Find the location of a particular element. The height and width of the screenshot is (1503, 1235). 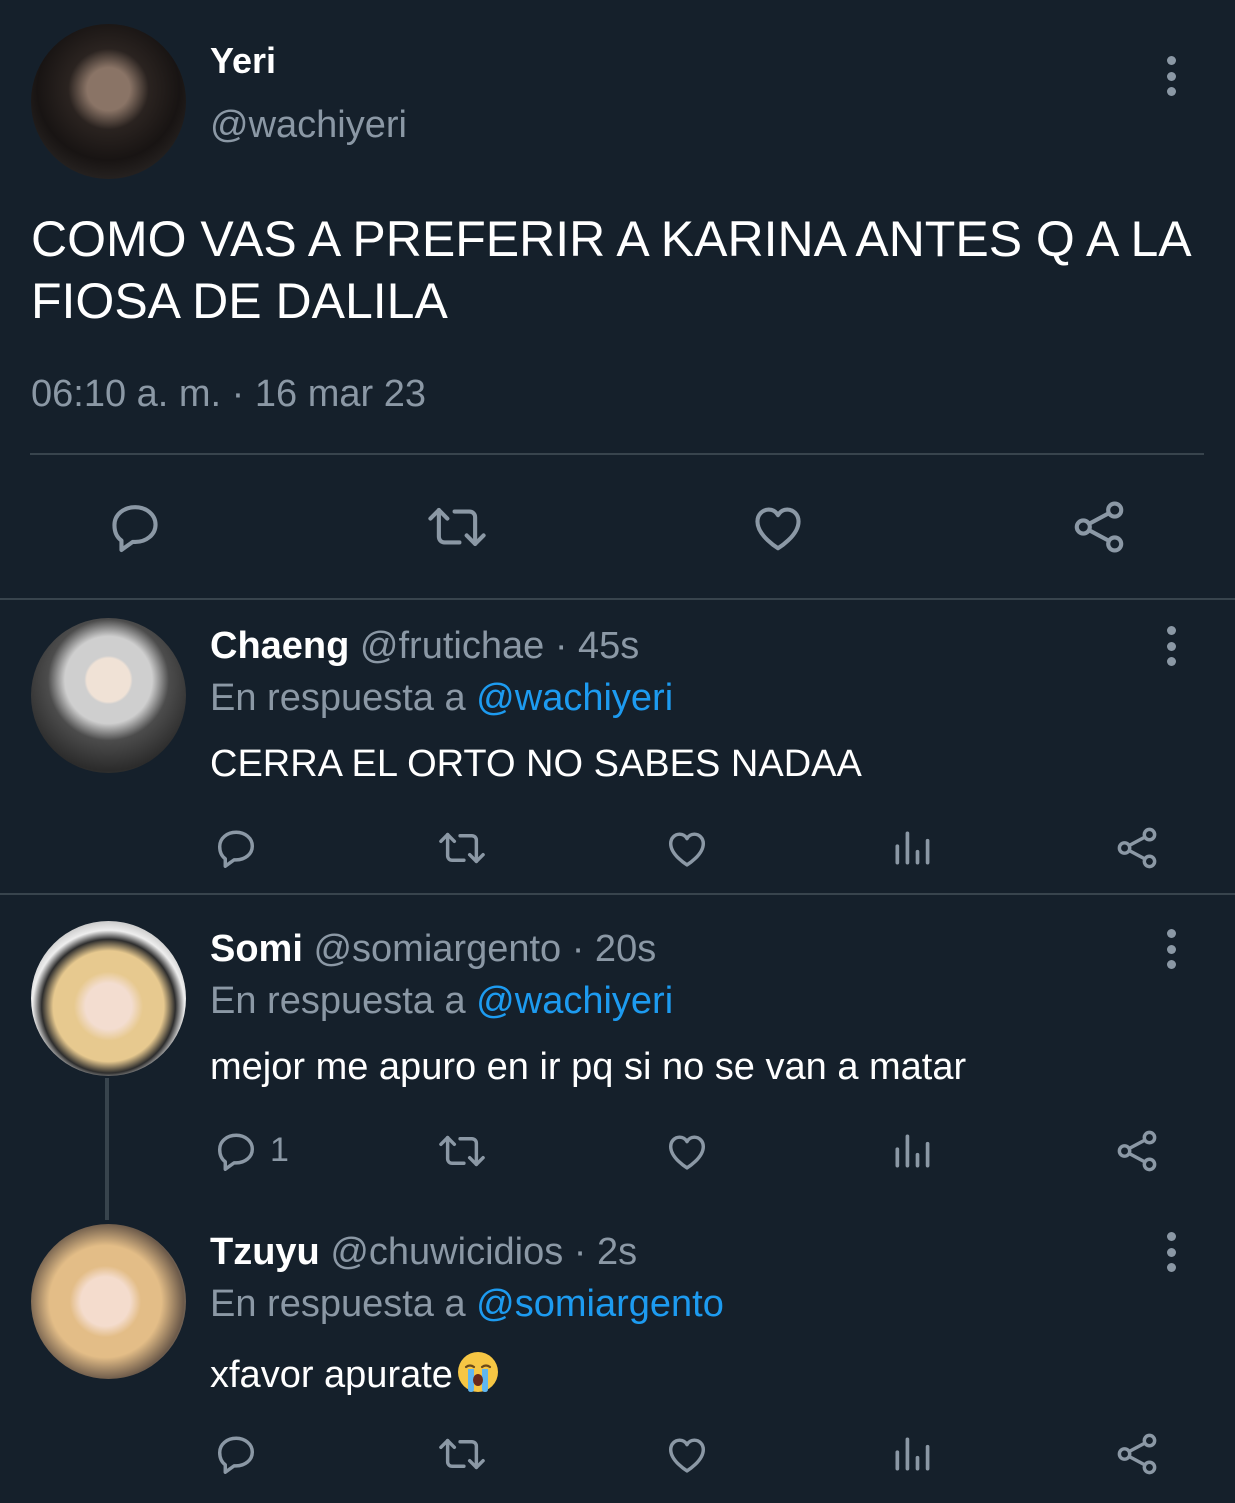

author-name: Tzuyu is located at coordinates (265, 1252).